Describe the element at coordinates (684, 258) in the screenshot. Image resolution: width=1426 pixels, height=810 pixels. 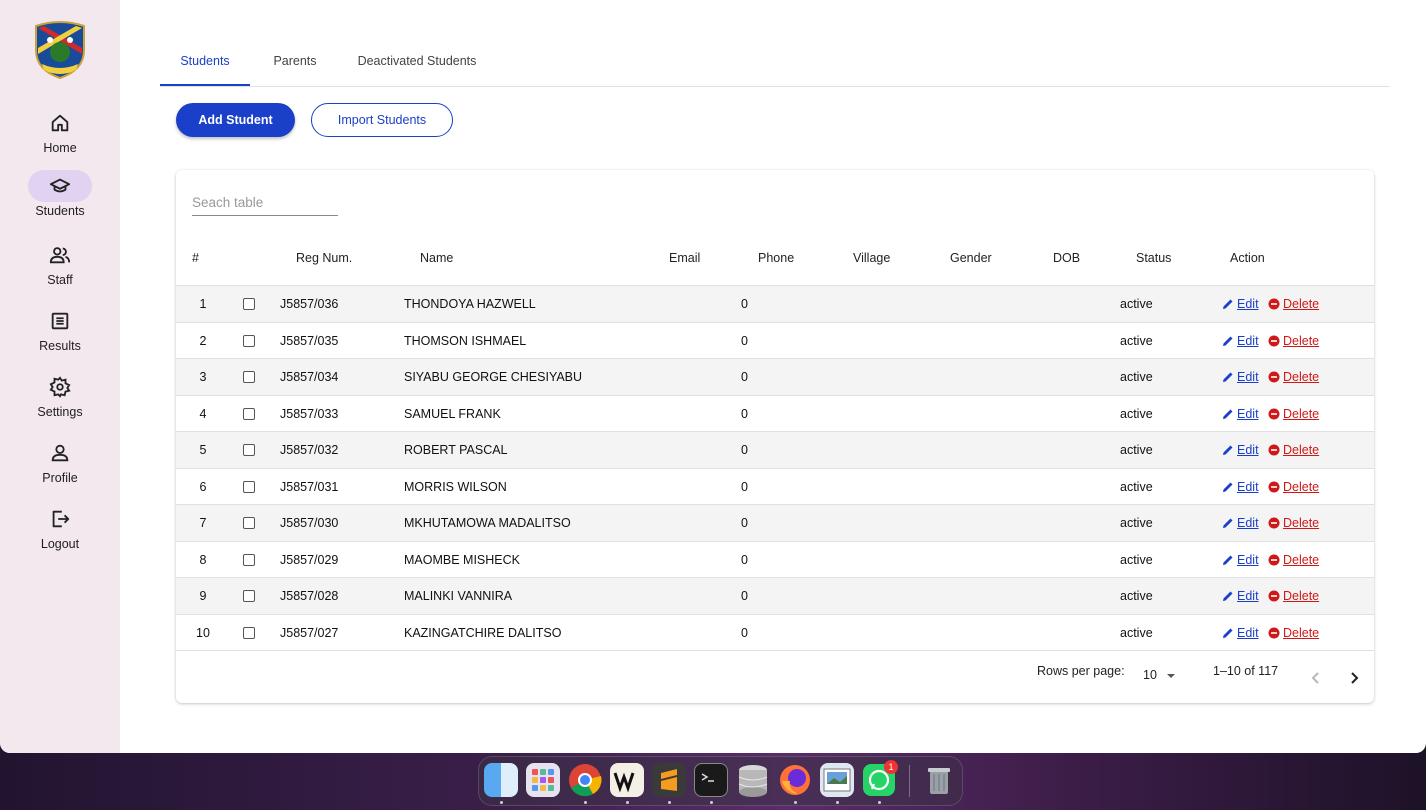
I see `column-header-email: Email` at that location.